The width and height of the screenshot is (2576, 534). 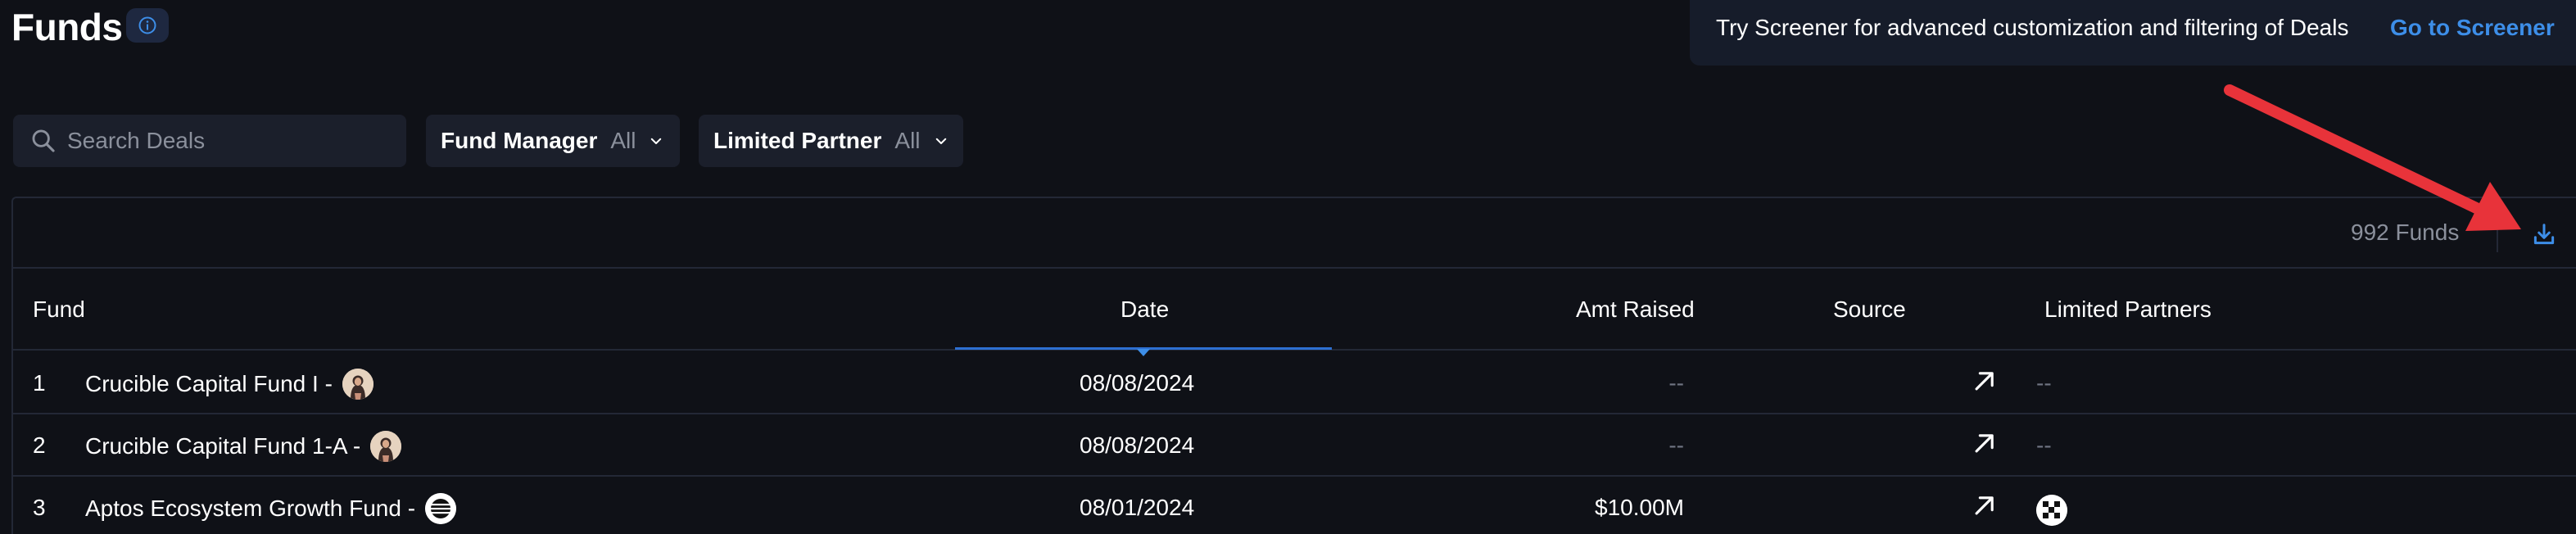 What do you see at coordinates (209, 384) in the screenshot?
I see `fund-name-link: Crucible Capital Fund I -` at bounding box center [209, 384].